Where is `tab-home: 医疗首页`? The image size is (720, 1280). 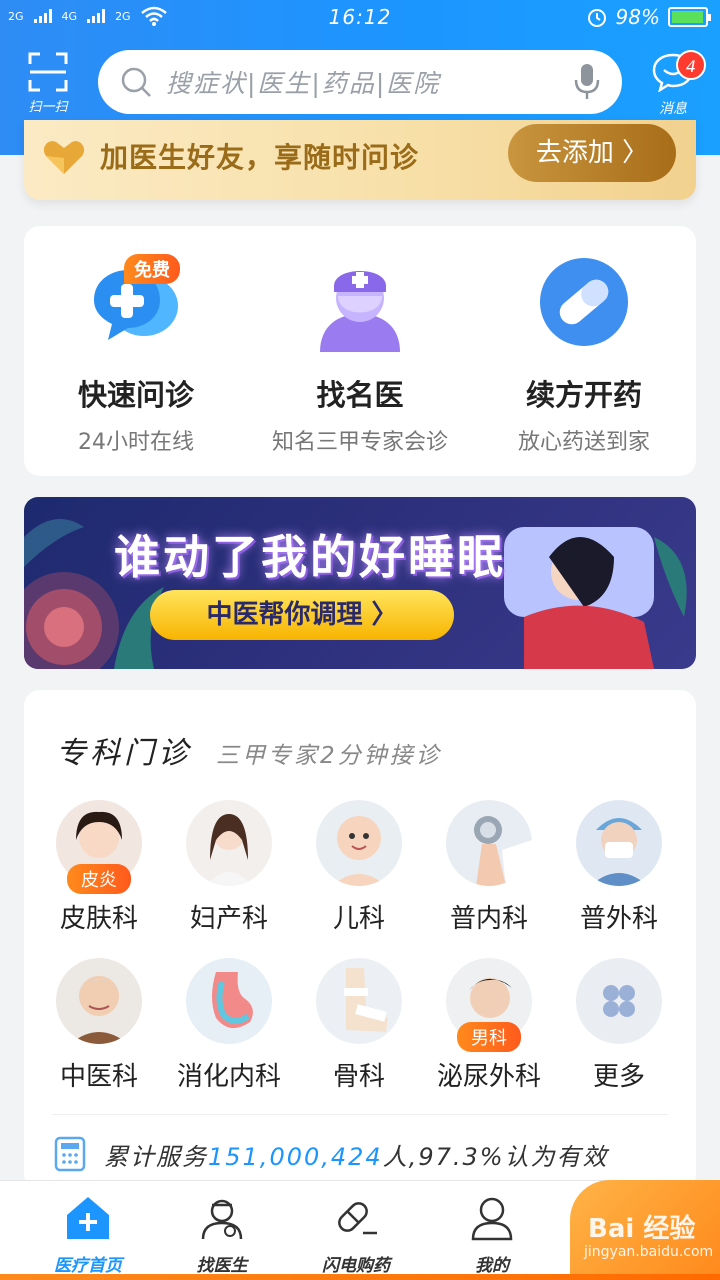 tab-home: 医疗首页 is located at coordinates (88, 1235).